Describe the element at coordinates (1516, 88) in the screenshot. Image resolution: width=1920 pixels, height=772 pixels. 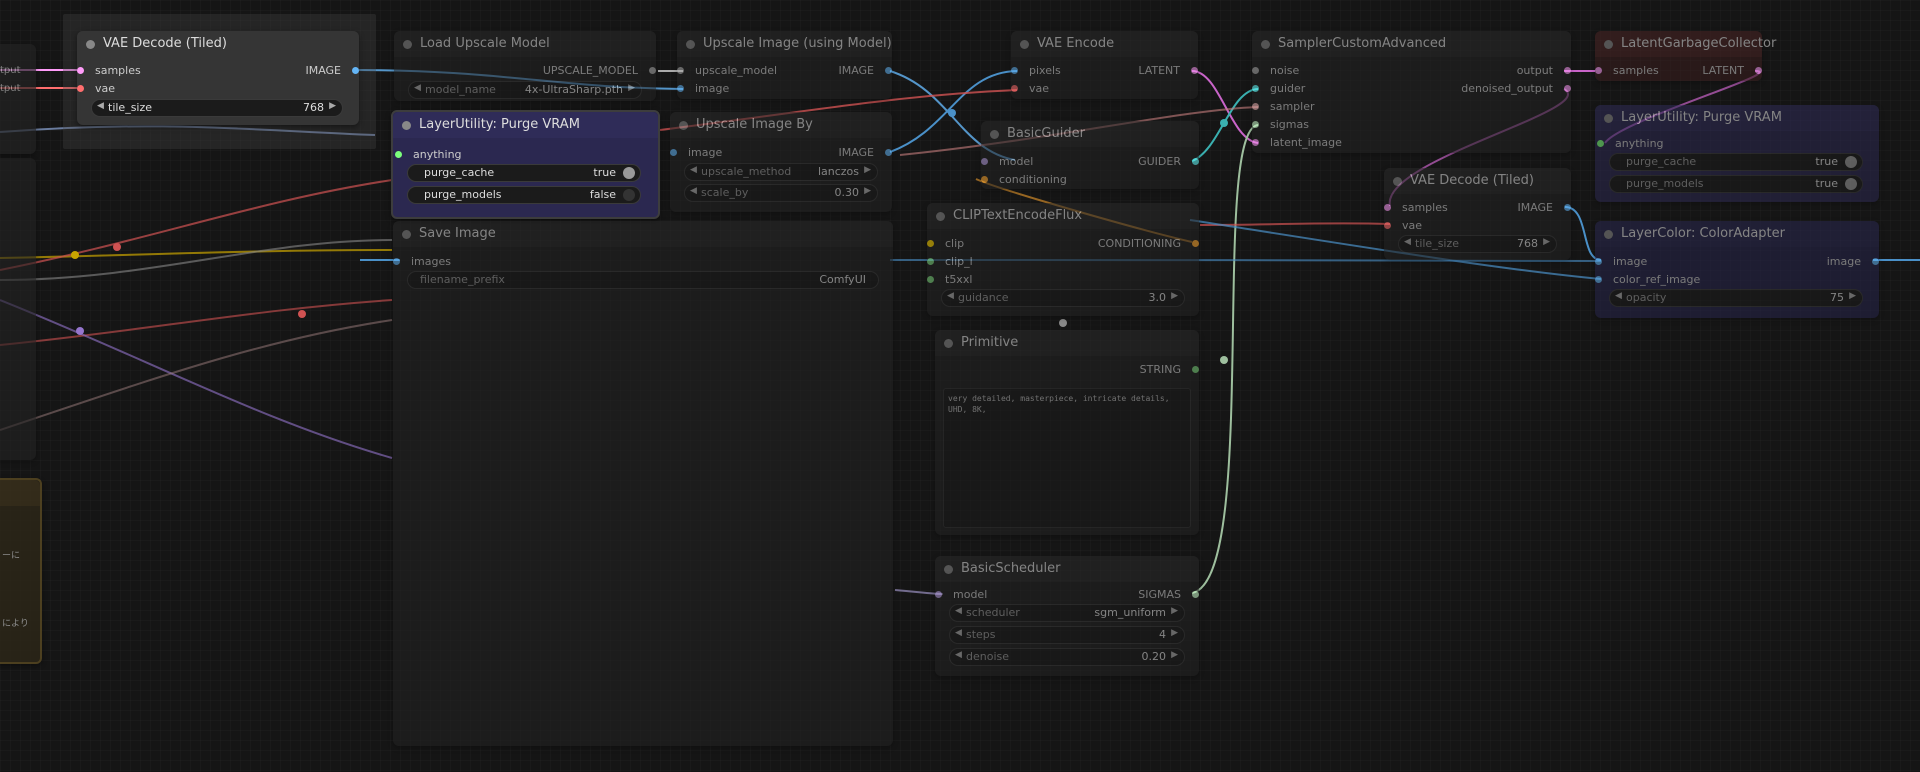
I see `output-denoised-output: denoised_output` at that location.